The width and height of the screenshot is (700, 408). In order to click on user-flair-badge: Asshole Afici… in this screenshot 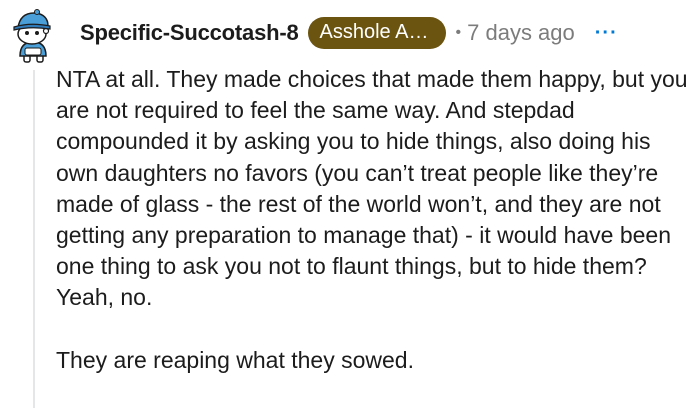, I will do `click(376, 33)`.